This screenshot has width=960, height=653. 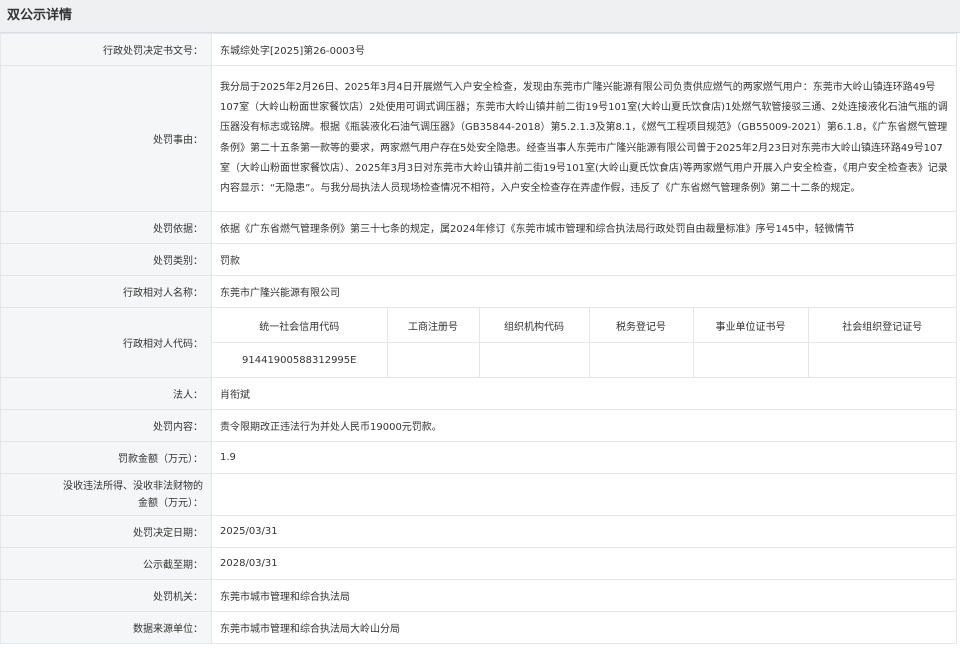 What do you see at coordinates (584, 494) in the screenshot?
I see `confiscation-value` at bounding box center [584, 494].